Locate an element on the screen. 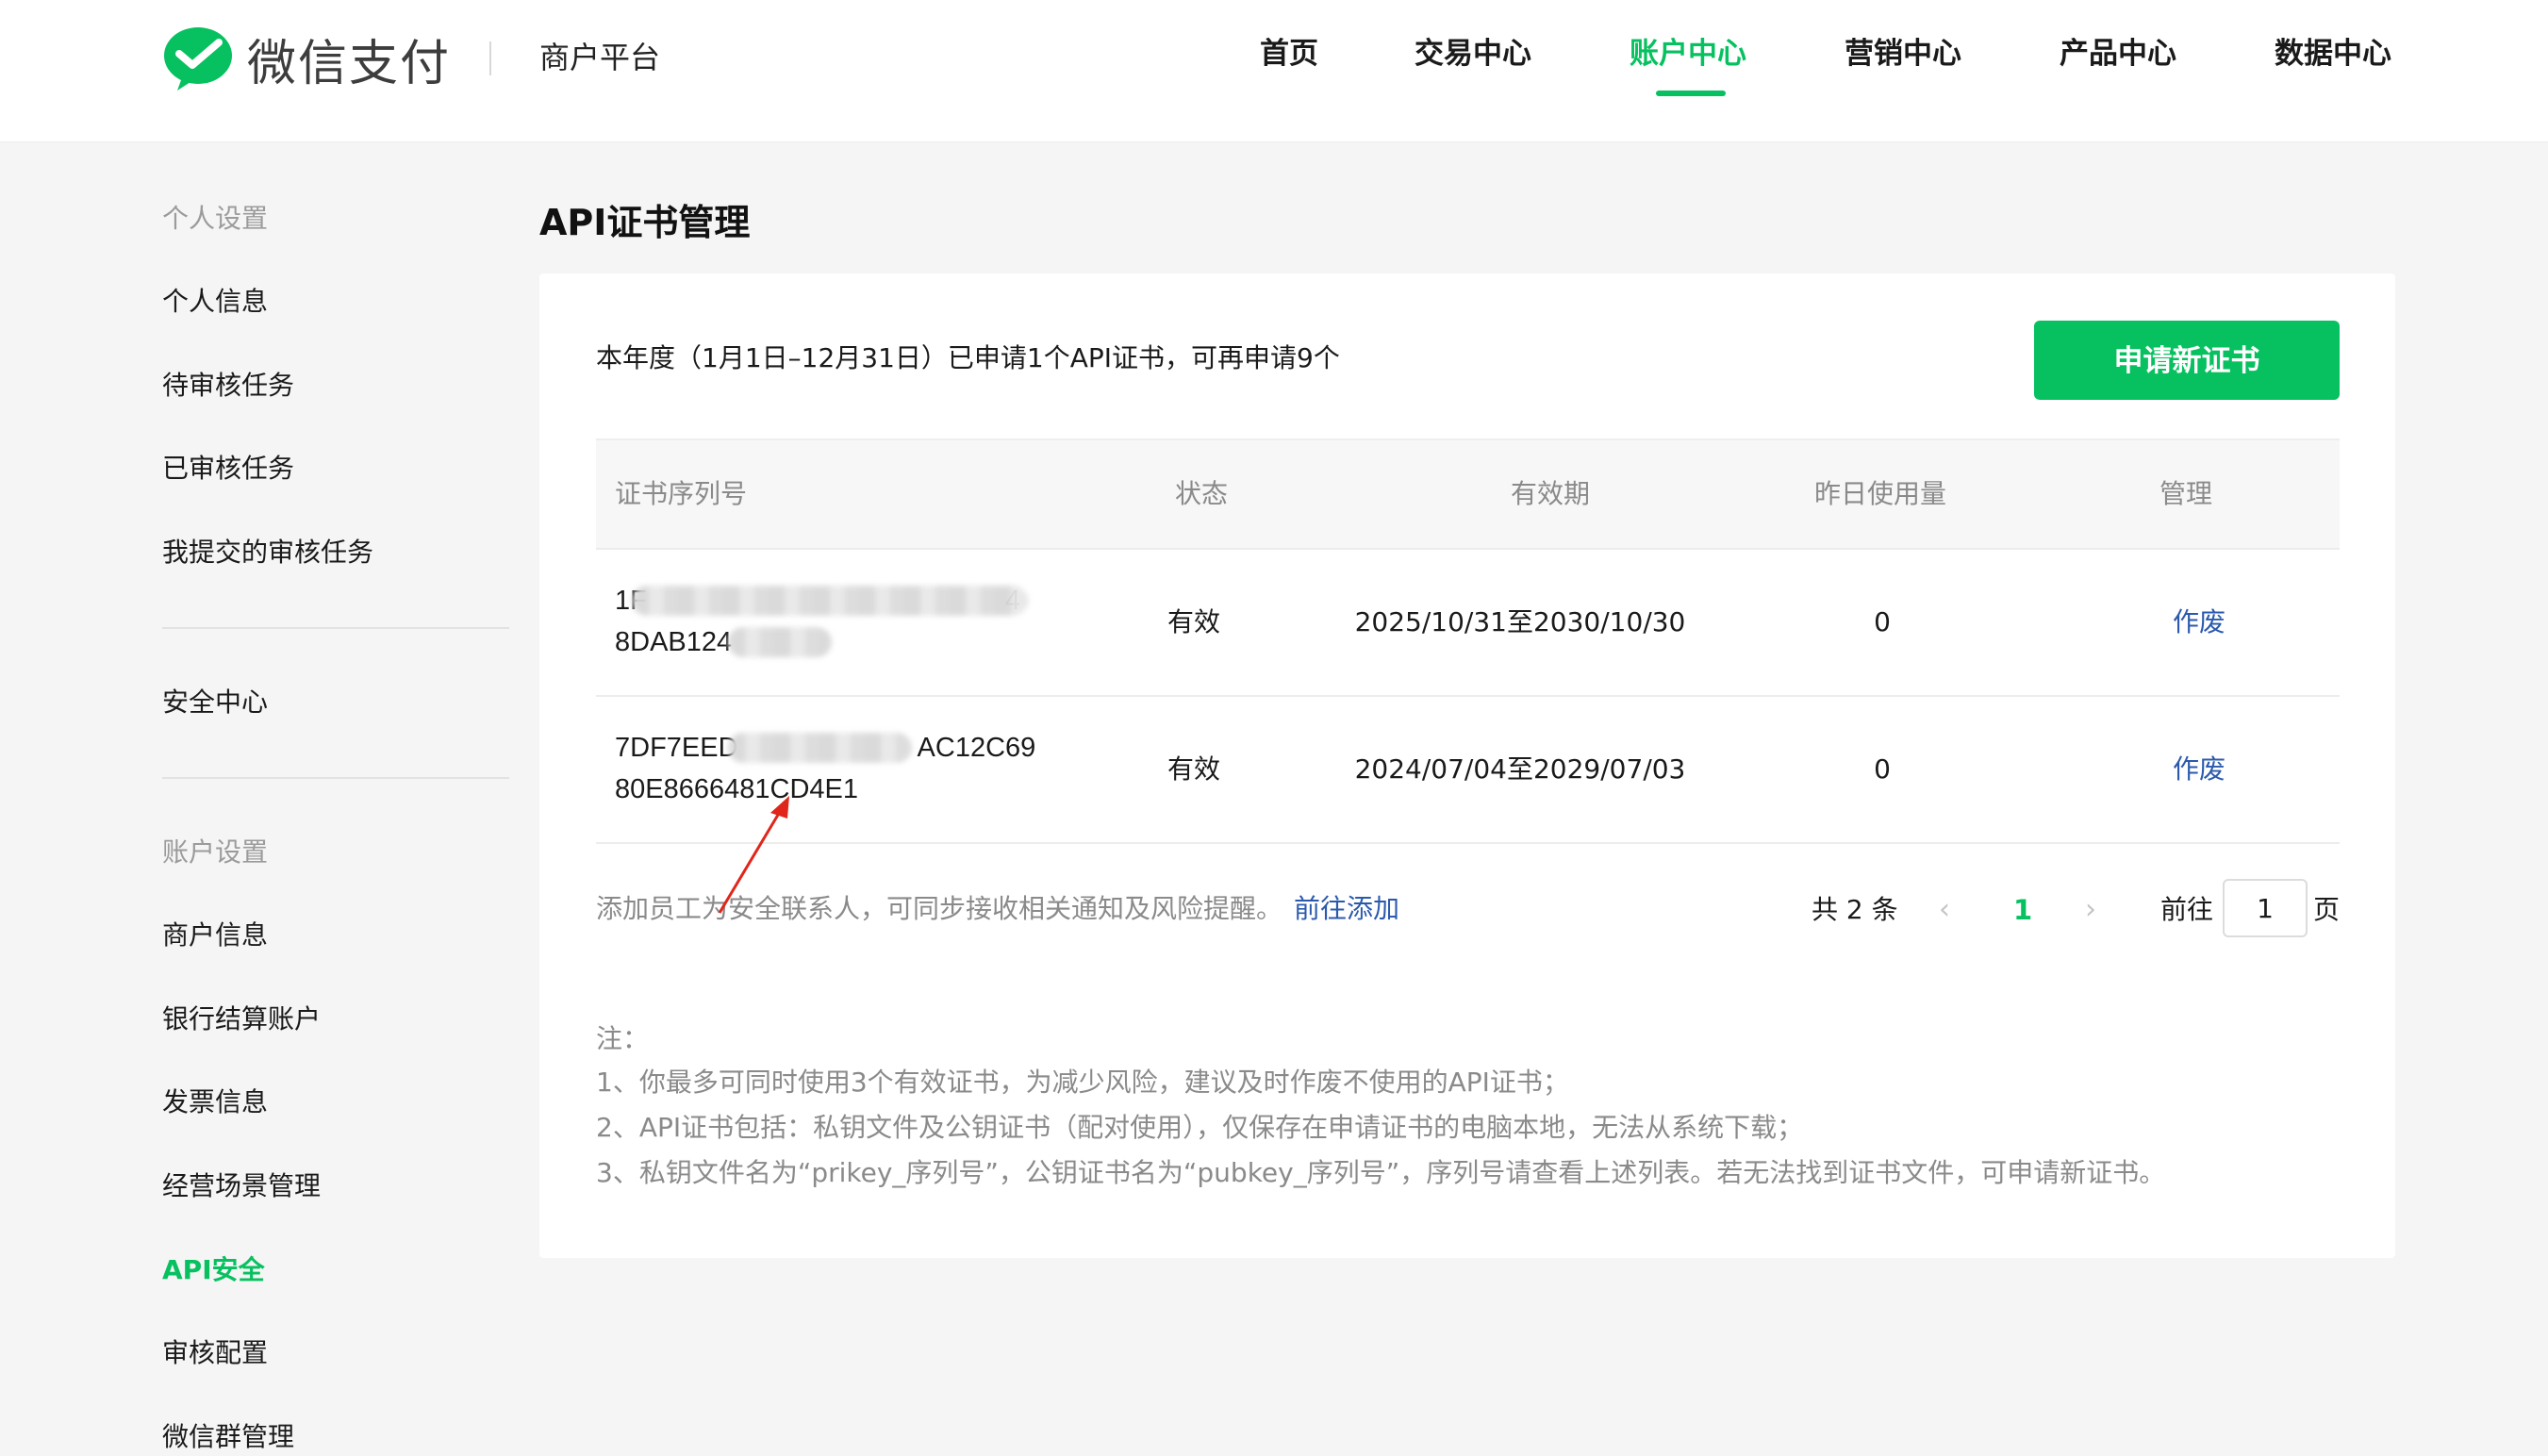  certificate-serial: 7DF7EED AC12C69 80E8666481CD4E1 is located at coordinates (825, 768).